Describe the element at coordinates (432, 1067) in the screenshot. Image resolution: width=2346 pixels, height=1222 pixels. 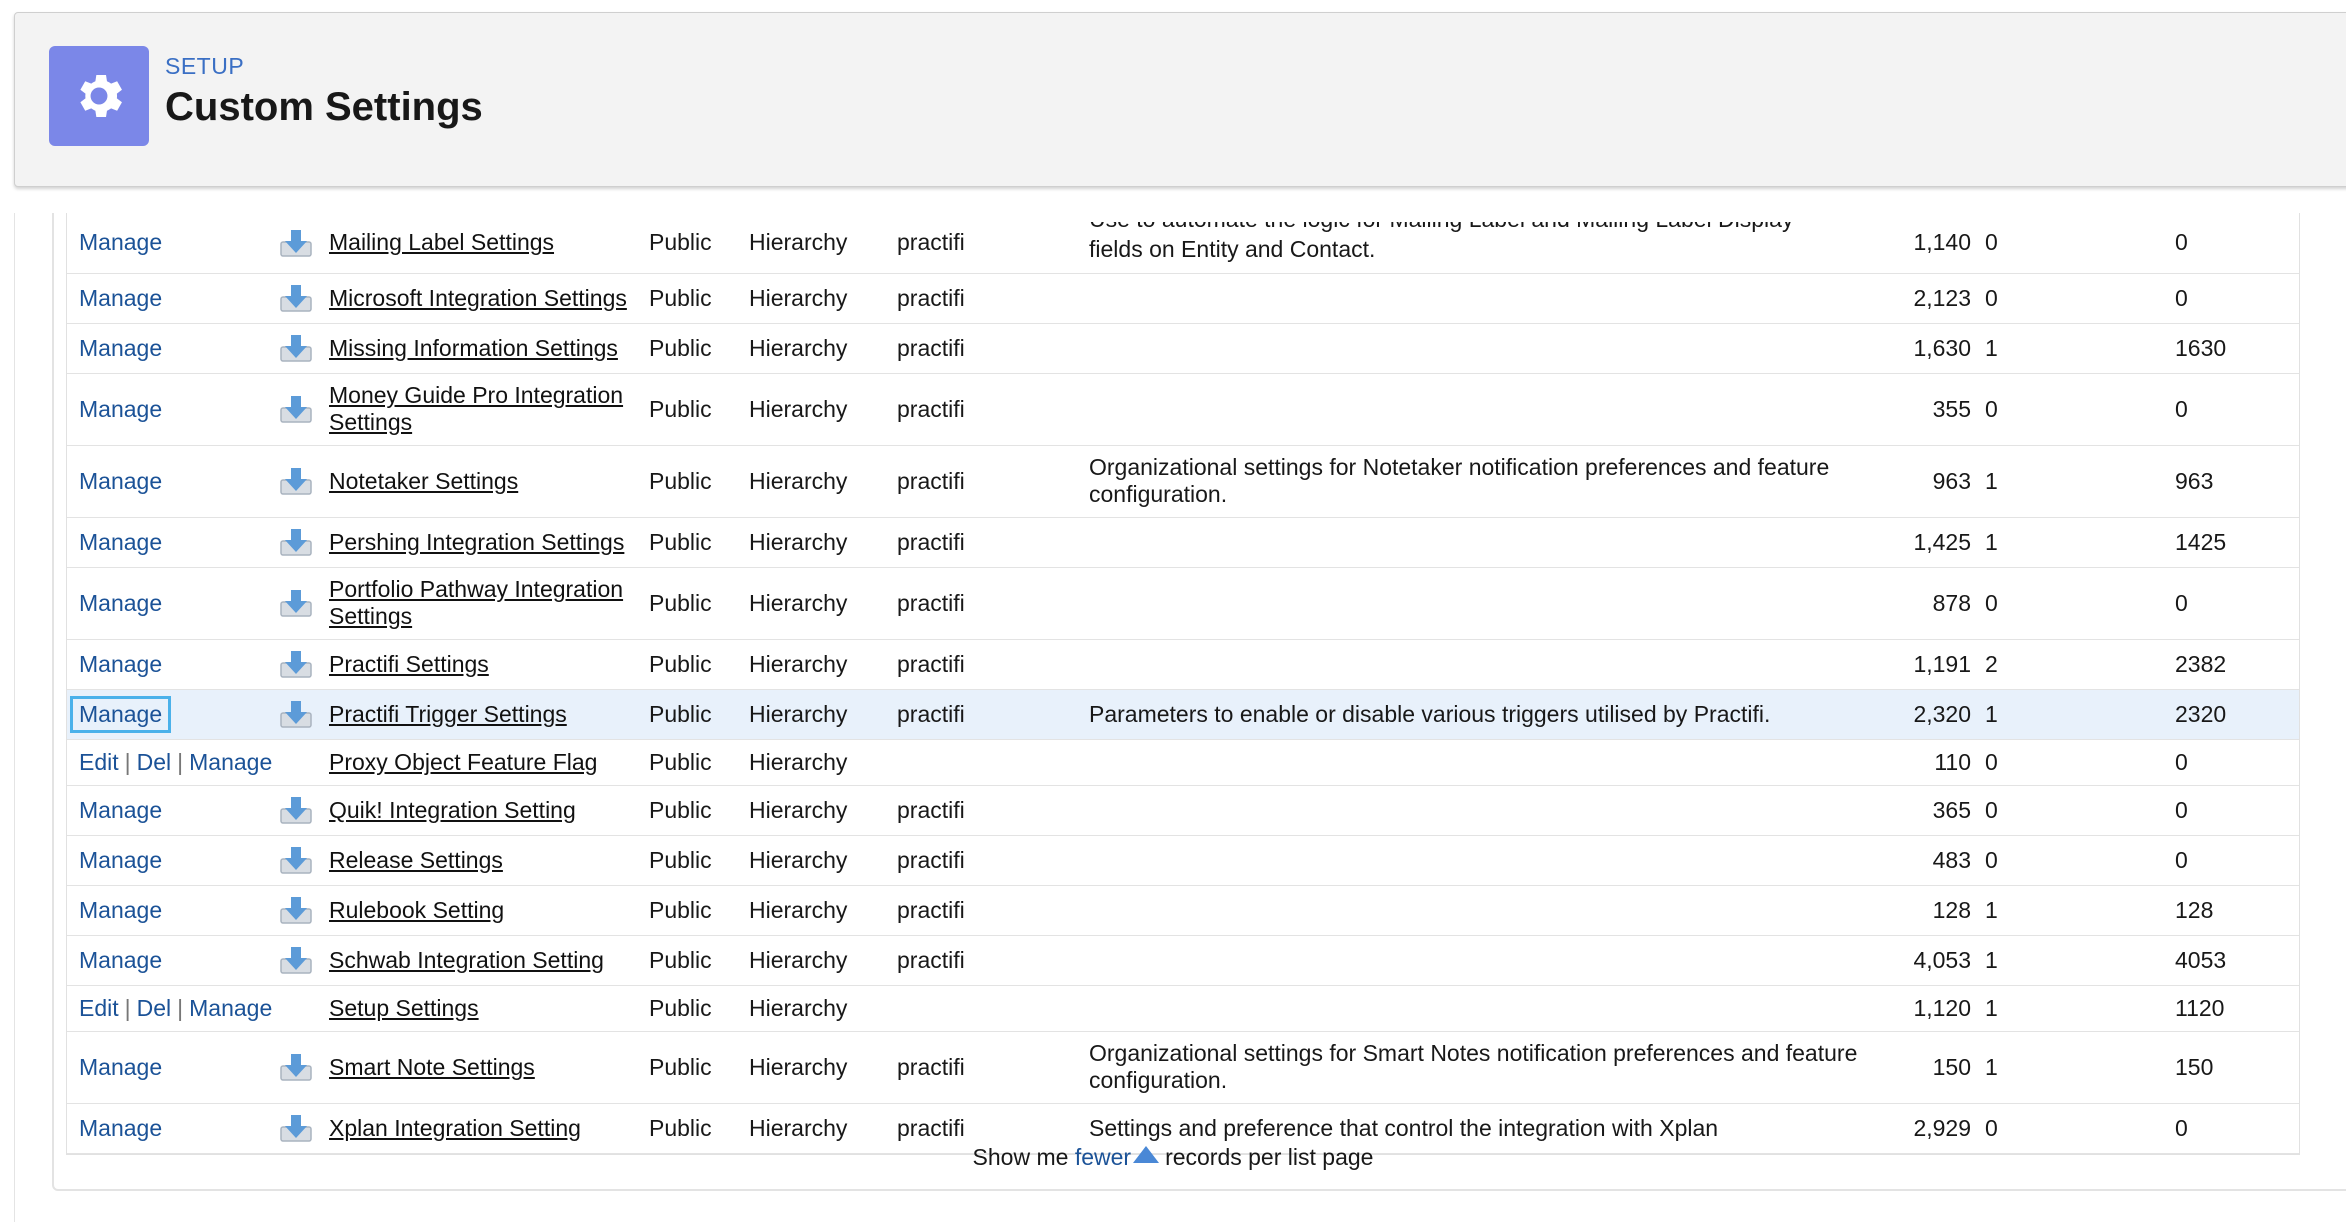
I see `setting-label-link: Smart Note Settings` at that location.